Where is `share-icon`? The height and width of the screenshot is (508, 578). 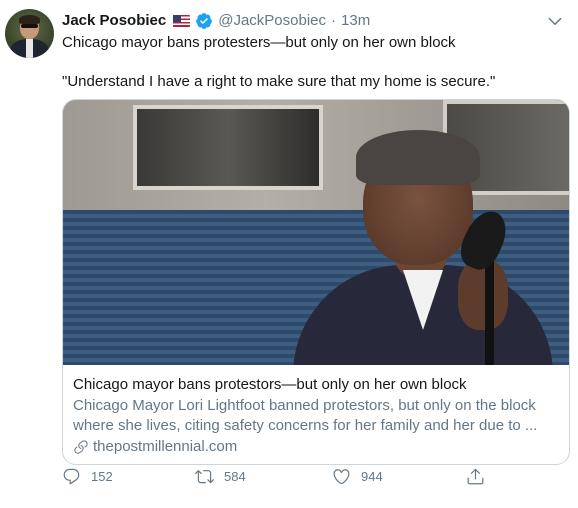
share-icon is located at coordinates (475, 476).